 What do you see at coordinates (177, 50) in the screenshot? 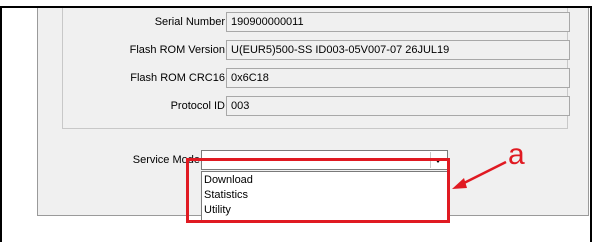
I see `flash-rom-version-label: Flash ROM Version` at bounding box center [177, 50].